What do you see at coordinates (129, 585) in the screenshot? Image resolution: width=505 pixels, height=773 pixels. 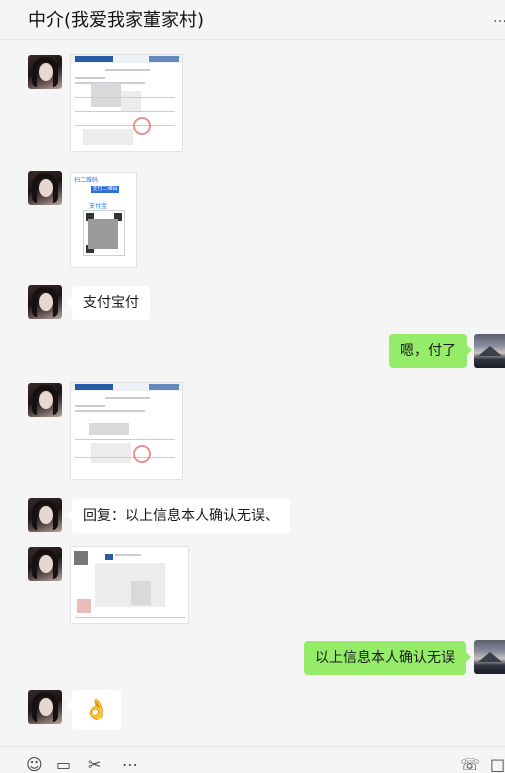 I see `image-message-invoice` at bounding box center [129, 585].